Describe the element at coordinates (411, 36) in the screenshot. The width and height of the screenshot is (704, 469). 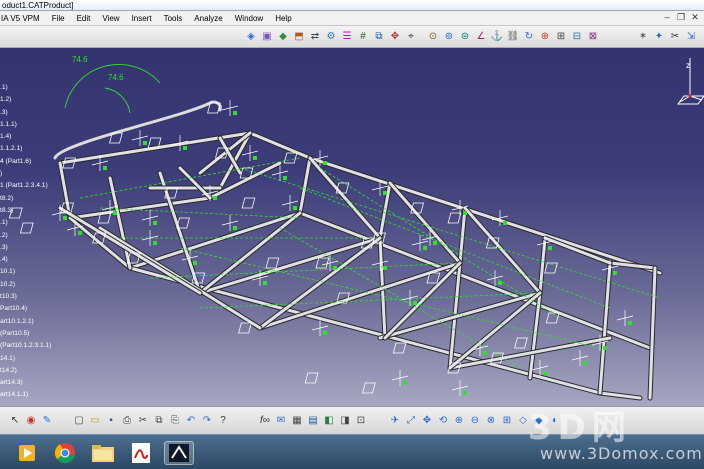
I see `snap-icon: ⌖` at that location.